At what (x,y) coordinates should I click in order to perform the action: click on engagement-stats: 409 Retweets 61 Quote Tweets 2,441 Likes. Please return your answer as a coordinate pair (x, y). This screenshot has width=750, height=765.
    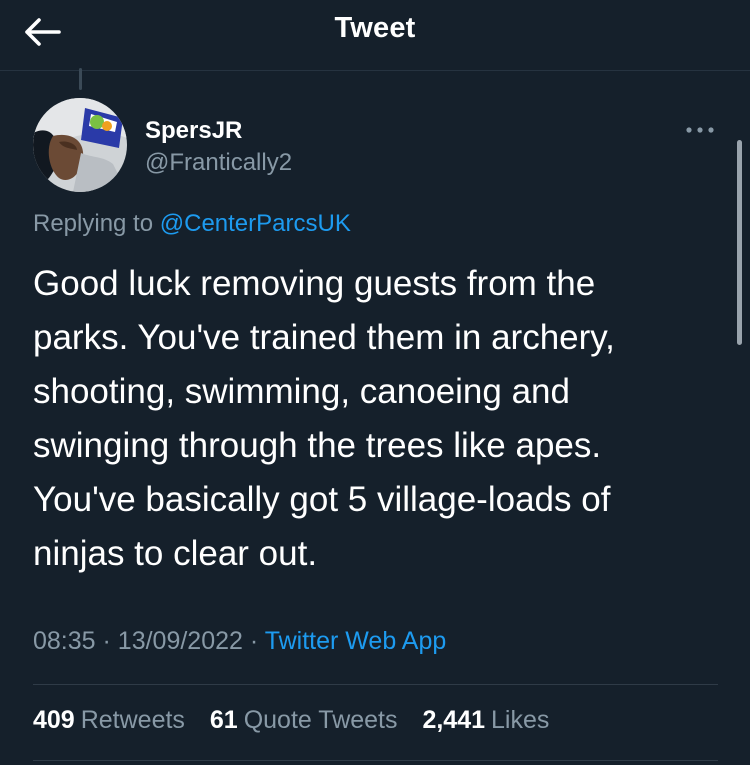
    Looking at the image, I should click on (300, 720).